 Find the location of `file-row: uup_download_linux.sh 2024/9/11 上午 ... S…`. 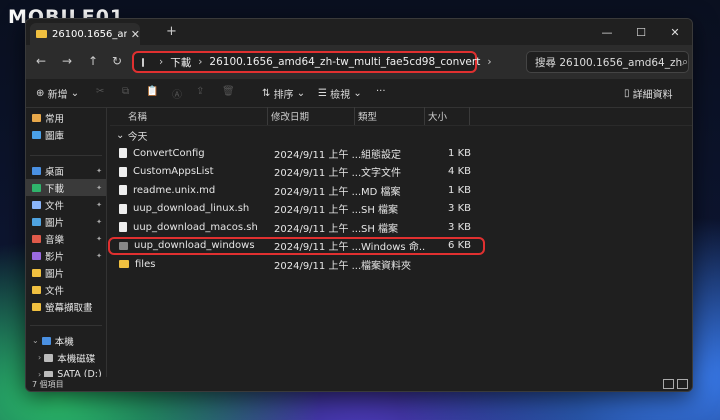

file-row: uup_download_linux.sh 2024/9/11 上午 ... S… is located at coordinates (401, 209).